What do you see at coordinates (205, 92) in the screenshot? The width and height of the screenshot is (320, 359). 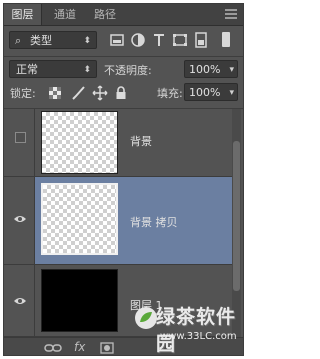 I see `fill-value: 100%` at bounding box center [205, 92].